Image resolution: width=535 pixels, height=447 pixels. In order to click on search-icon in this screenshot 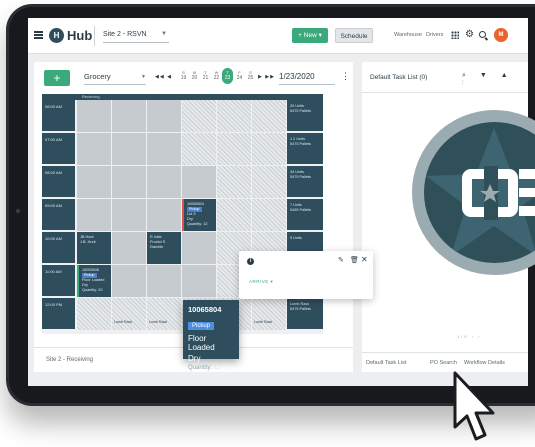, I will do `click(482, 34)`.